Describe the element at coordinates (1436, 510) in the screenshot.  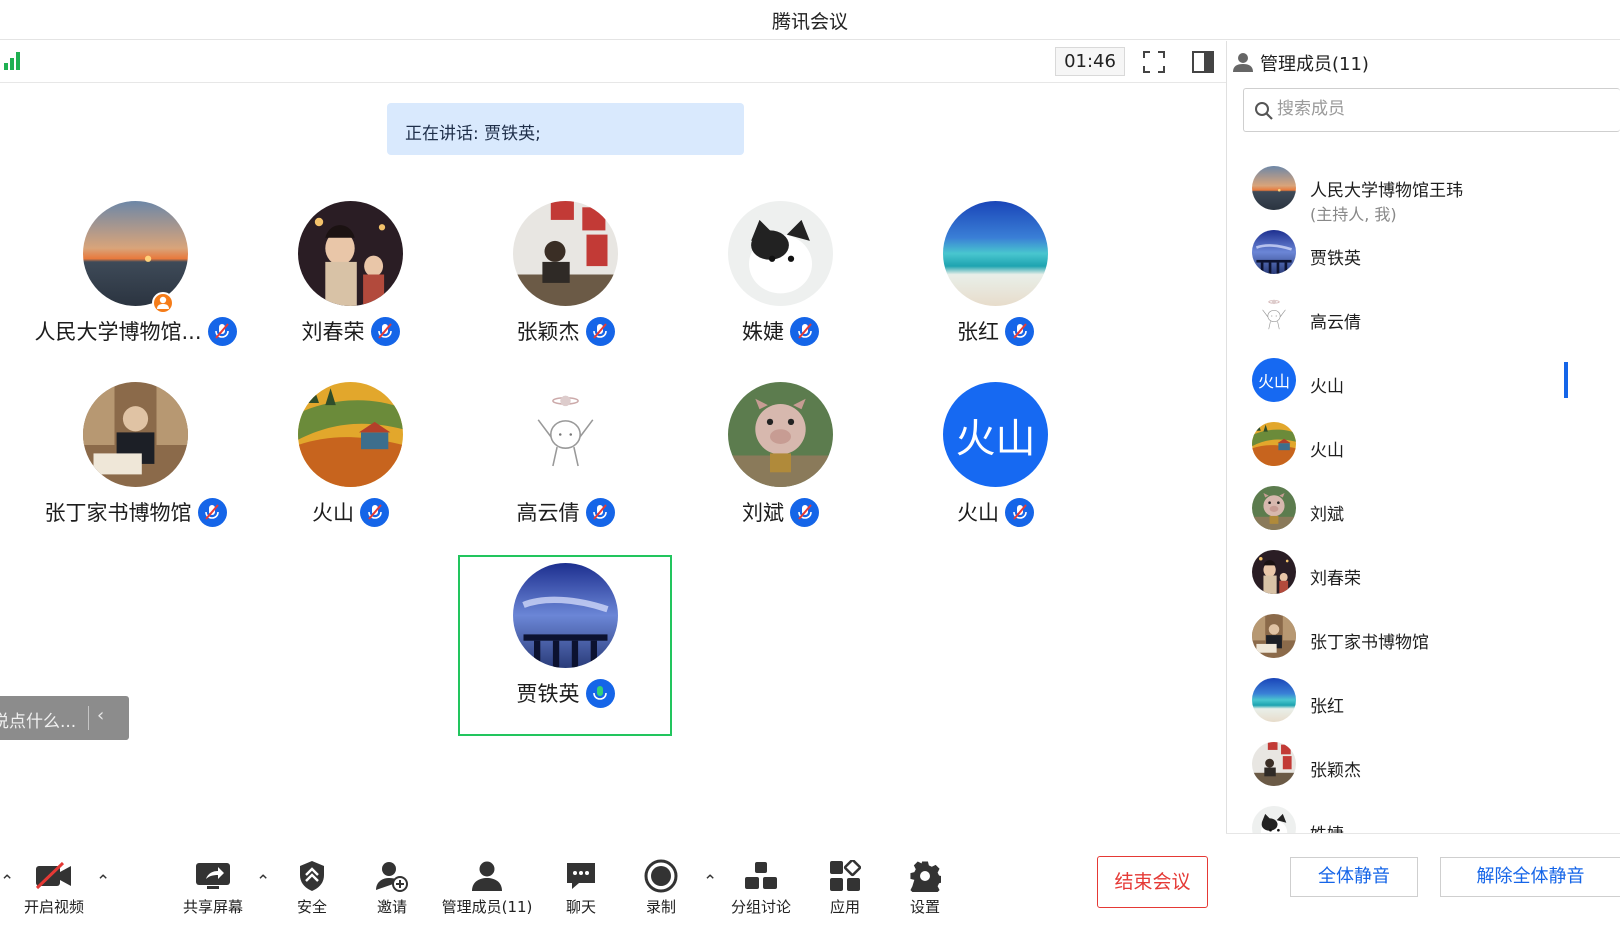
I see `member-row: 刘斌` at that location.